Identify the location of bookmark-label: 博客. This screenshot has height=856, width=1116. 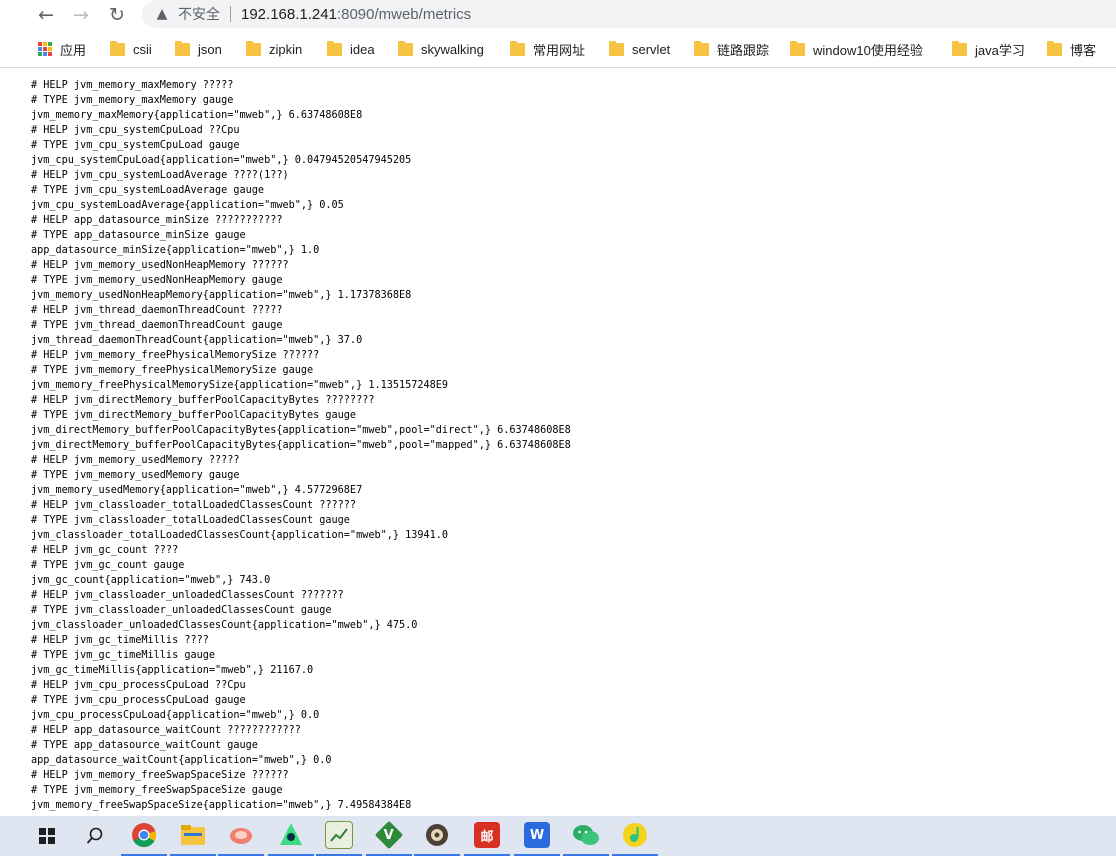
(1083, 50).